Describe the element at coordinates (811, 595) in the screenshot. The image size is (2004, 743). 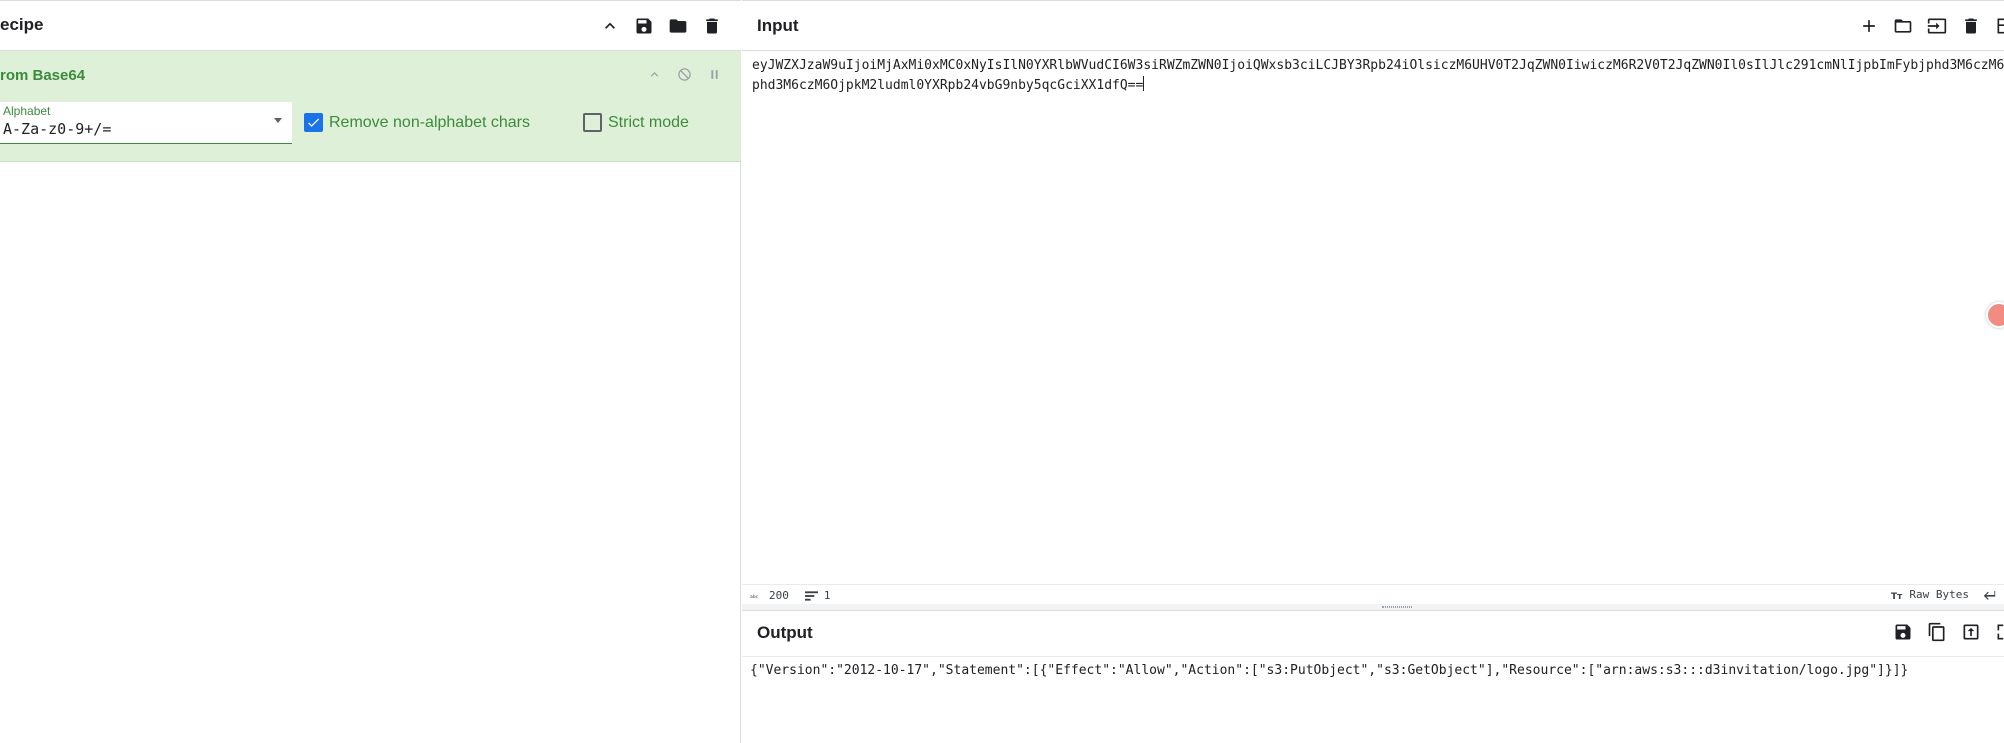
I see `lines-icon` at that location.